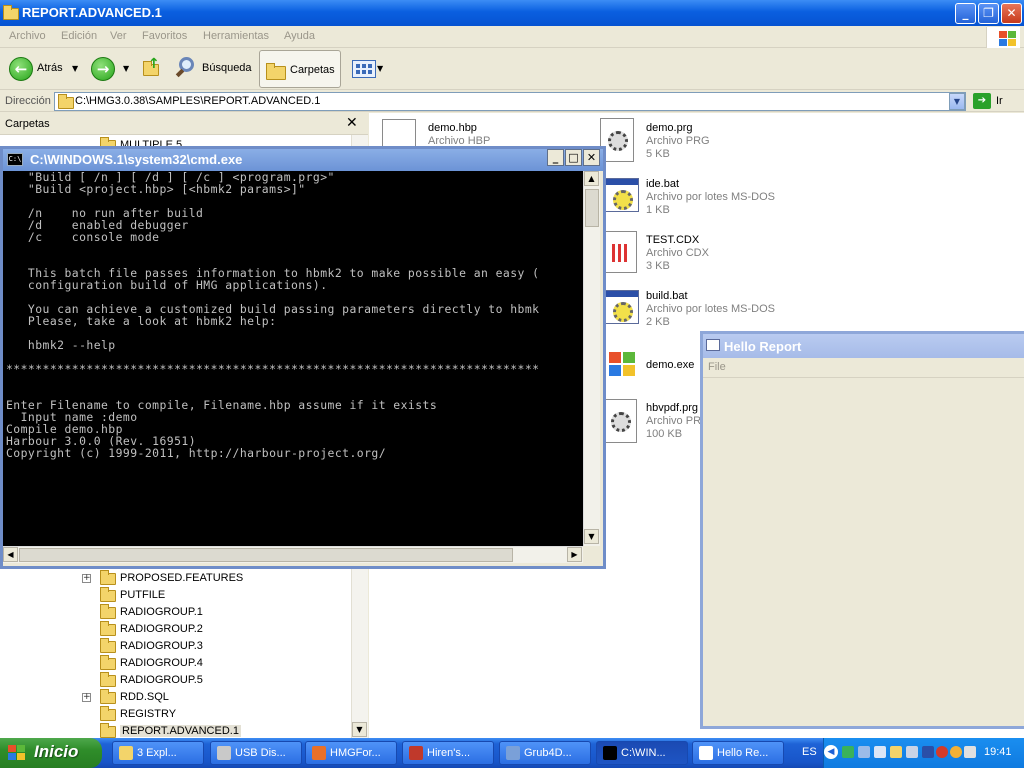 This screenshot has width=1024, height=768. I want to click on file-icon-hbvpdf-prg, so click(620, 421).